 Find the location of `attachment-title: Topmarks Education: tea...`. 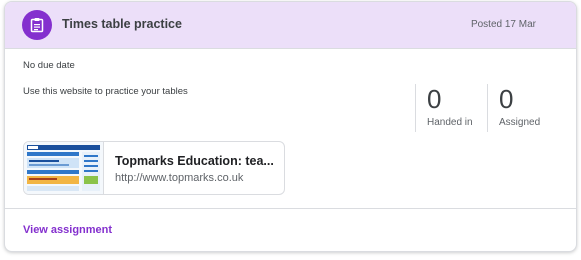

attachment-title: Topmarks Education: tea... is located at coordinates (194, 161).